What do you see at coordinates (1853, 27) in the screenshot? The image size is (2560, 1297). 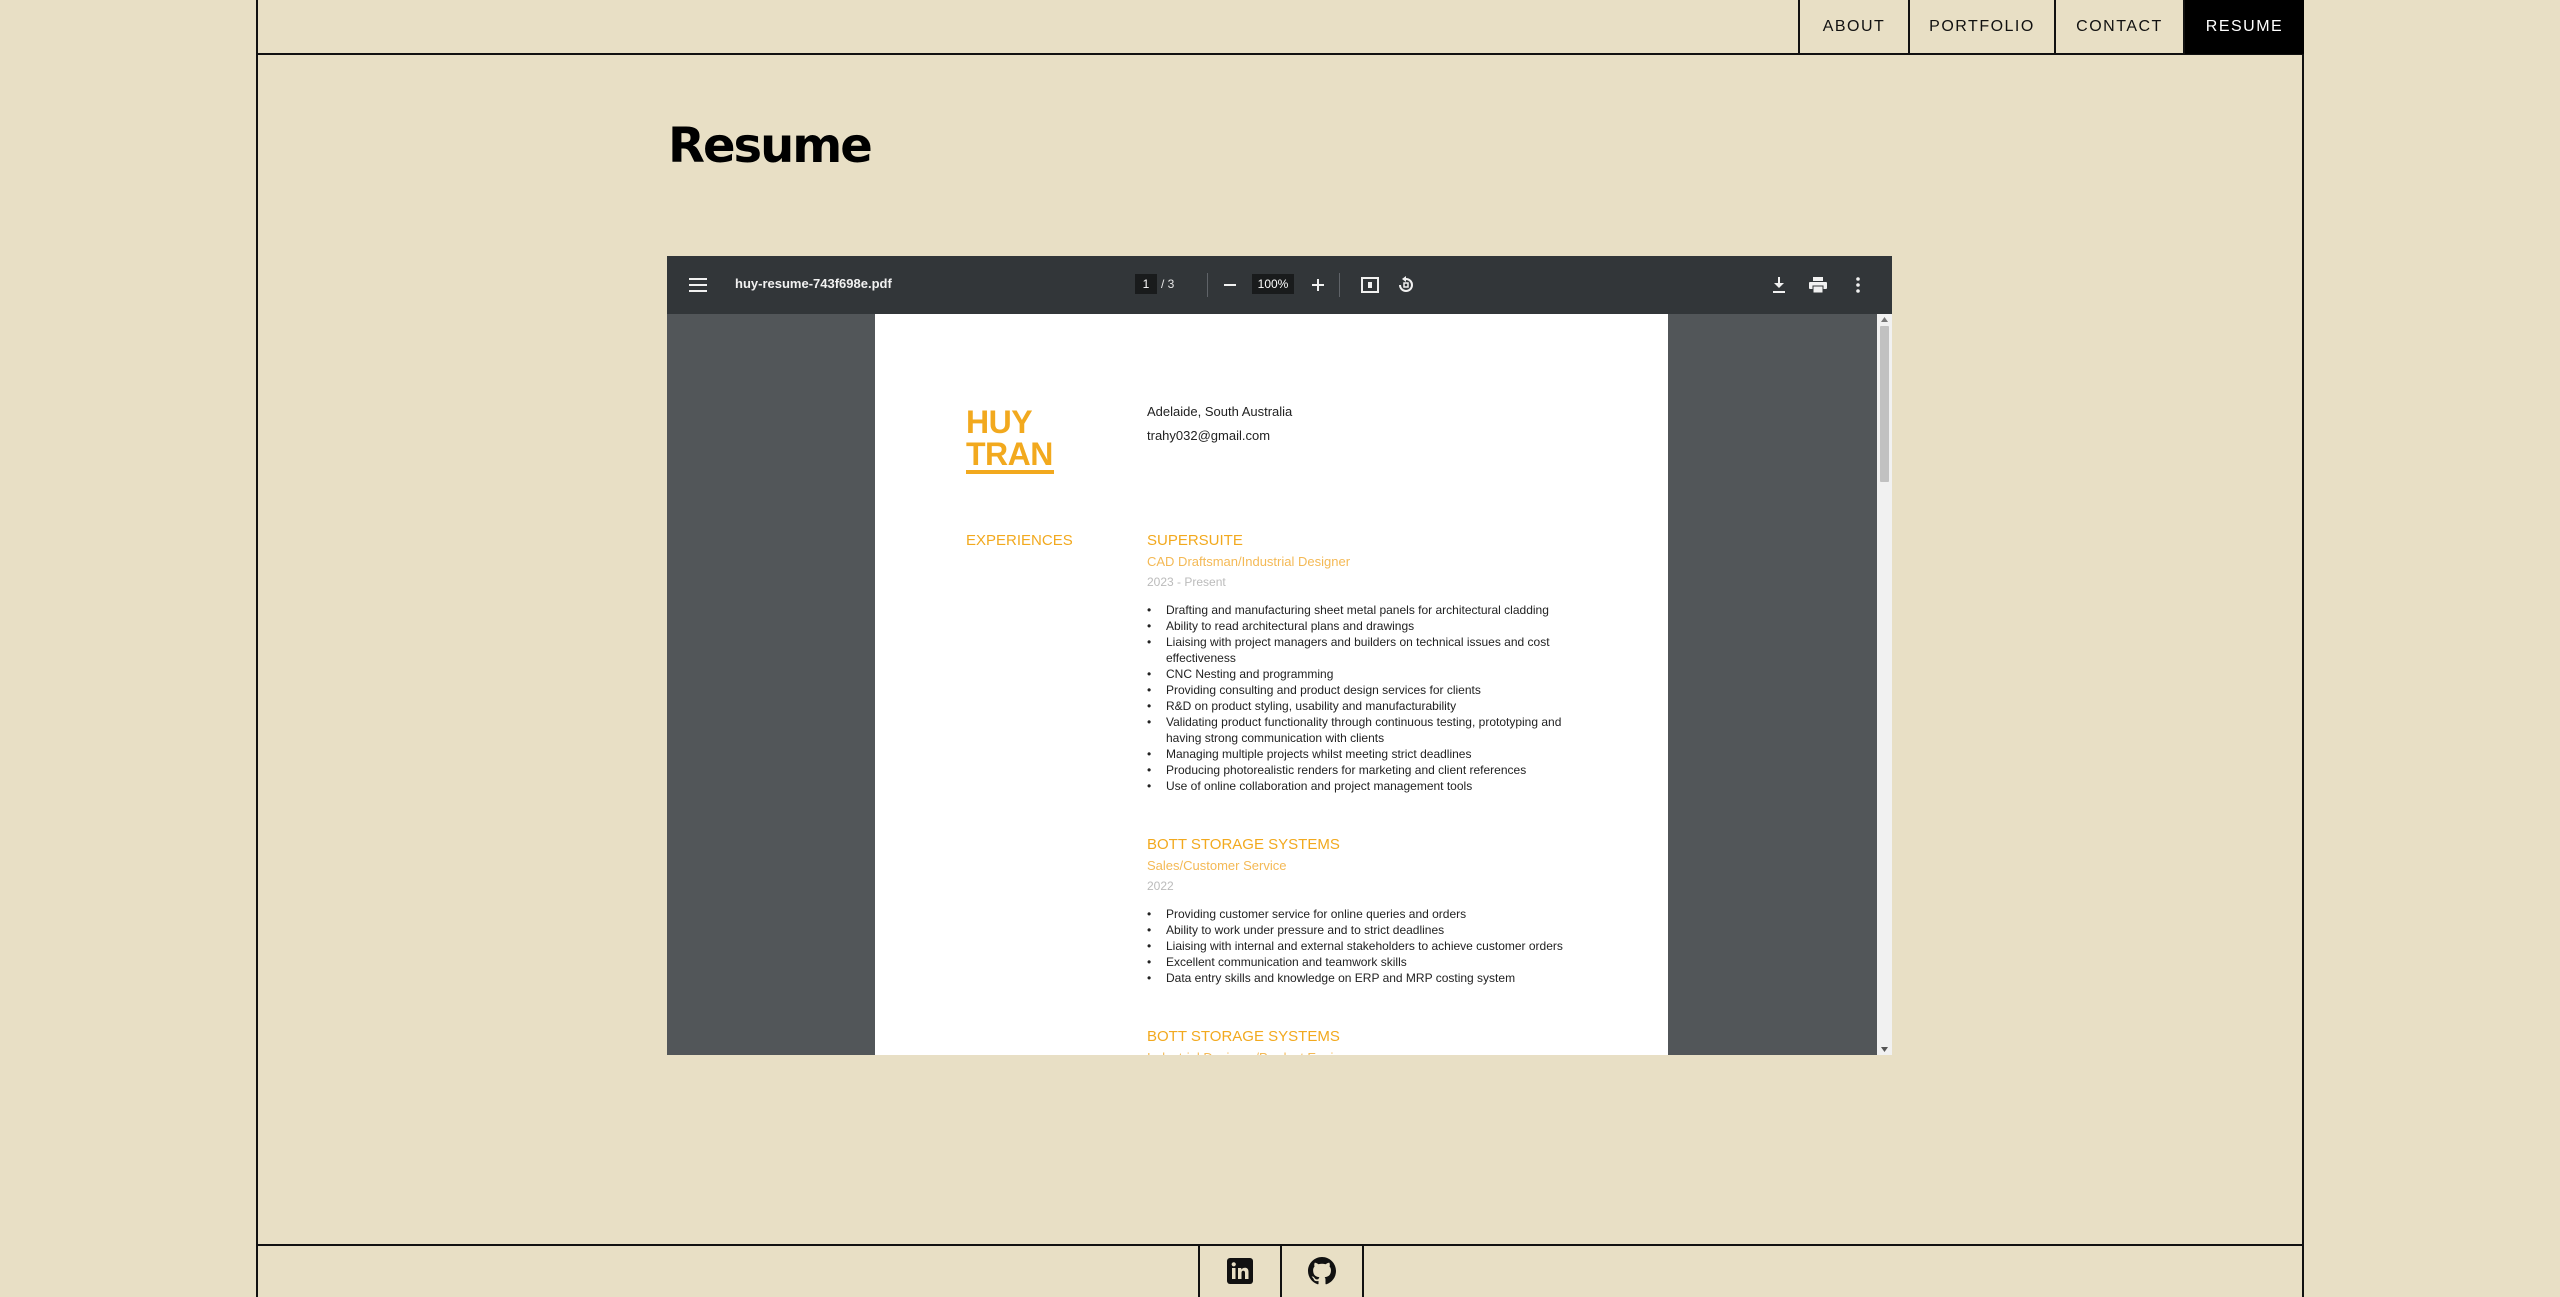 I see `nav-about: ABOUT` at bounding box center [1853, 27].